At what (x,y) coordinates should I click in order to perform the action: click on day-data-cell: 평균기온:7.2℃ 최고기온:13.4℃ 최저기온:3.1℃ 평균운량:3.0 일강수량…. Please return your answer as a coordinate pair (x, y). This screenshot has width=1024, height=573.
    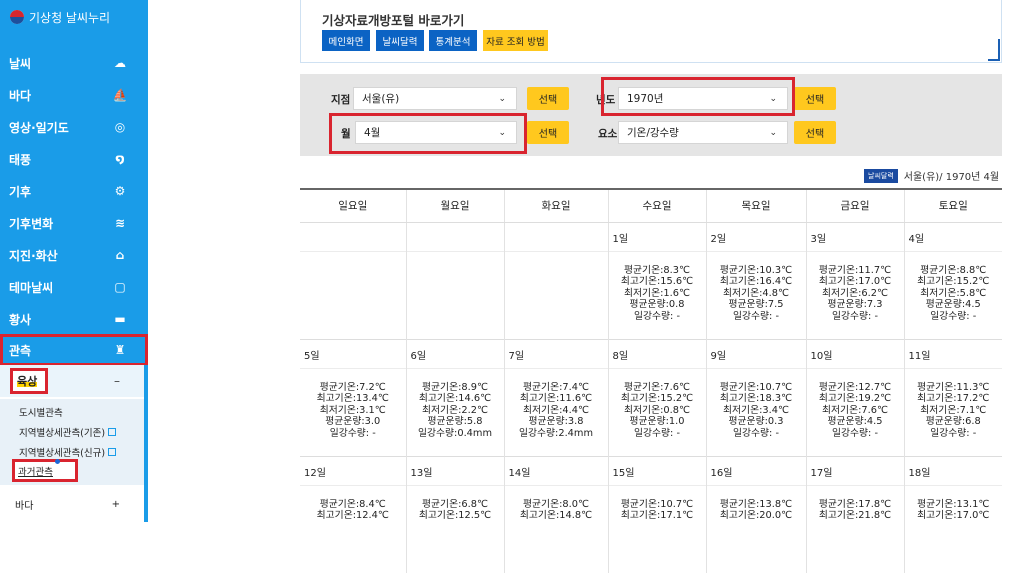
    Looking at the image, I should click on (353, 411).